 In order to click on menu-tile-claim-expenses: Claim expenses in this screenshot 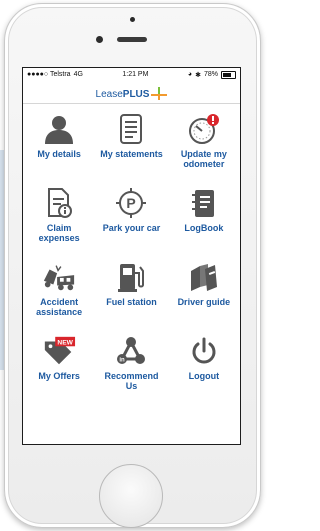, I will do `click(59, 223)`.